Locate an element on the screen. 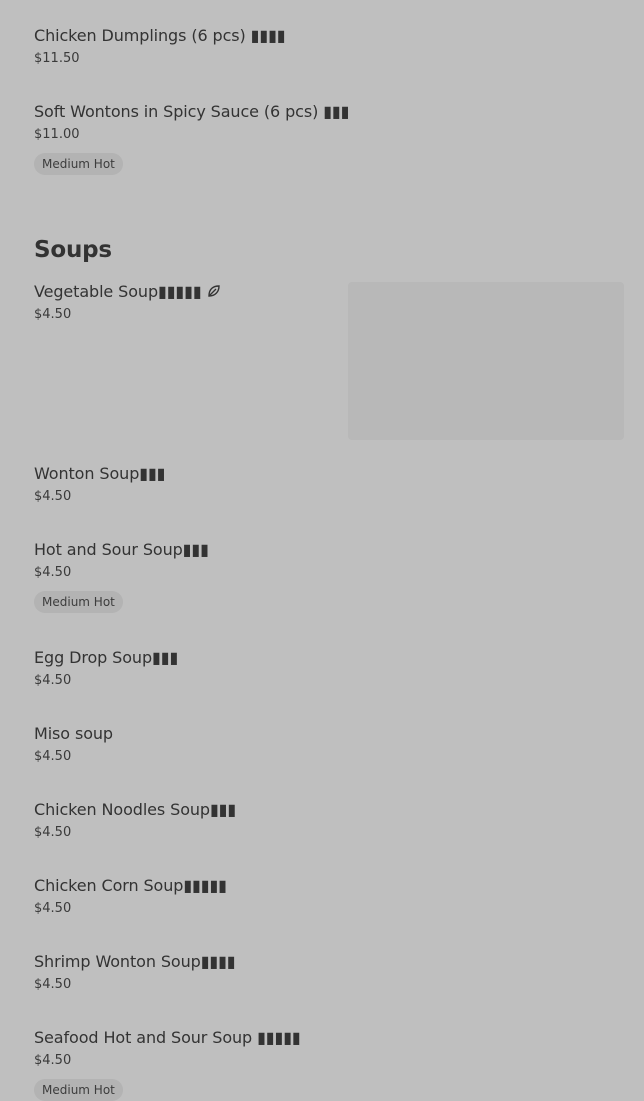  menu-item-name-row: Vegetable Soup▮▮▮▮▮ is located at coordinates (184, 292).